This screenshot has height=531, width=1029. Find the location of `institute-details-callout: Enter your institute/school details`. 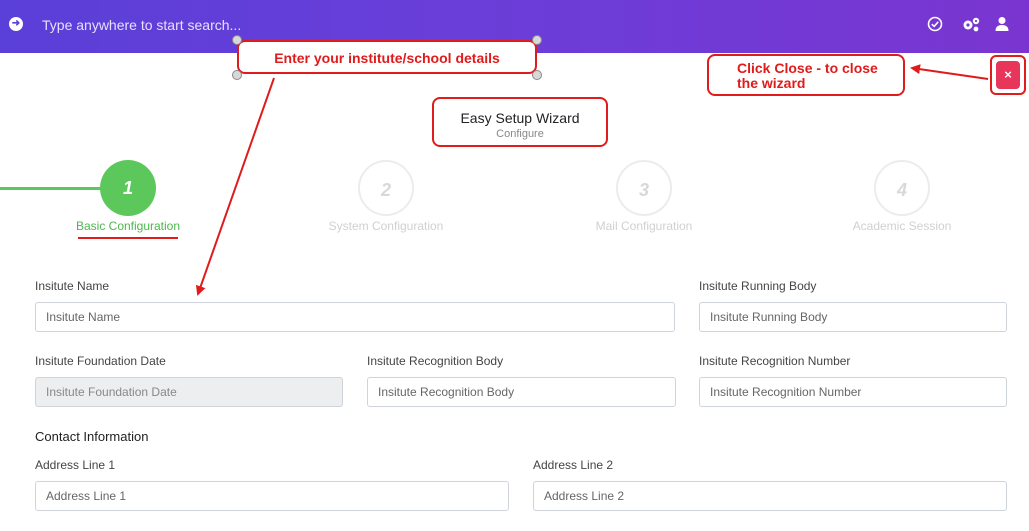

institute-details-callout: Enter your institute/school details is located at coordinates (387, 57).